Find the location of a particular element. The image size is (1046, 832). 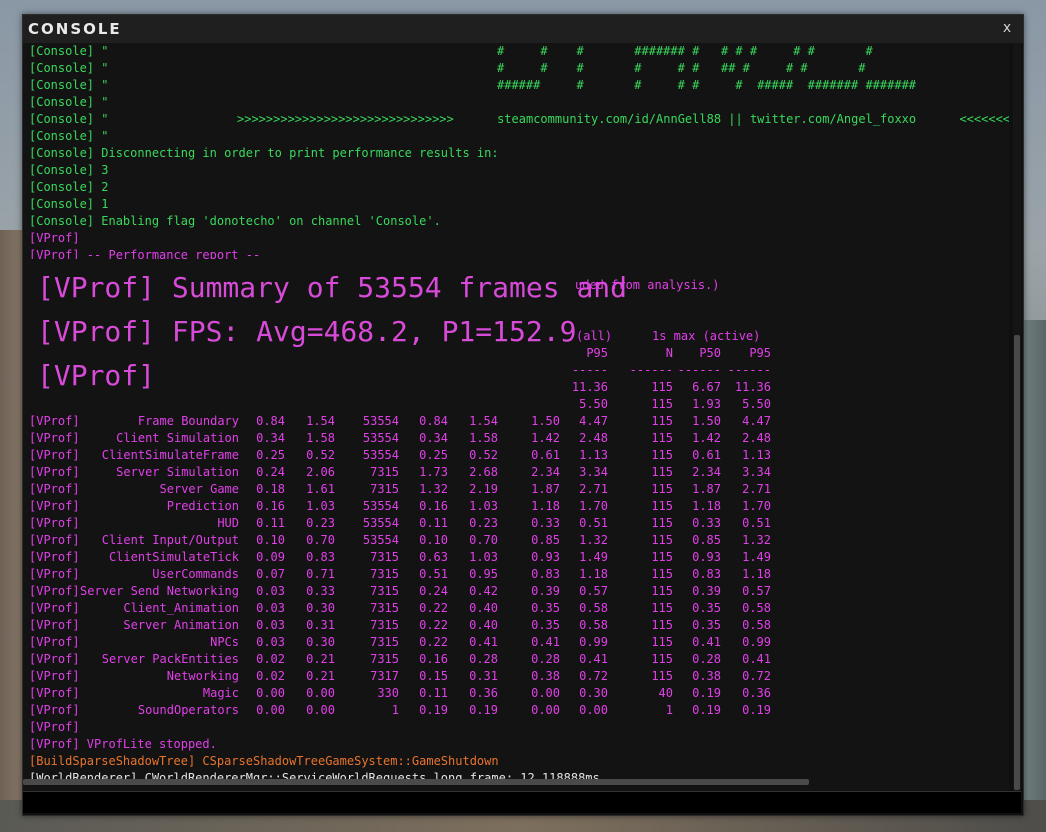

table-cell: 1.49 is located at coordinates (756, 557).